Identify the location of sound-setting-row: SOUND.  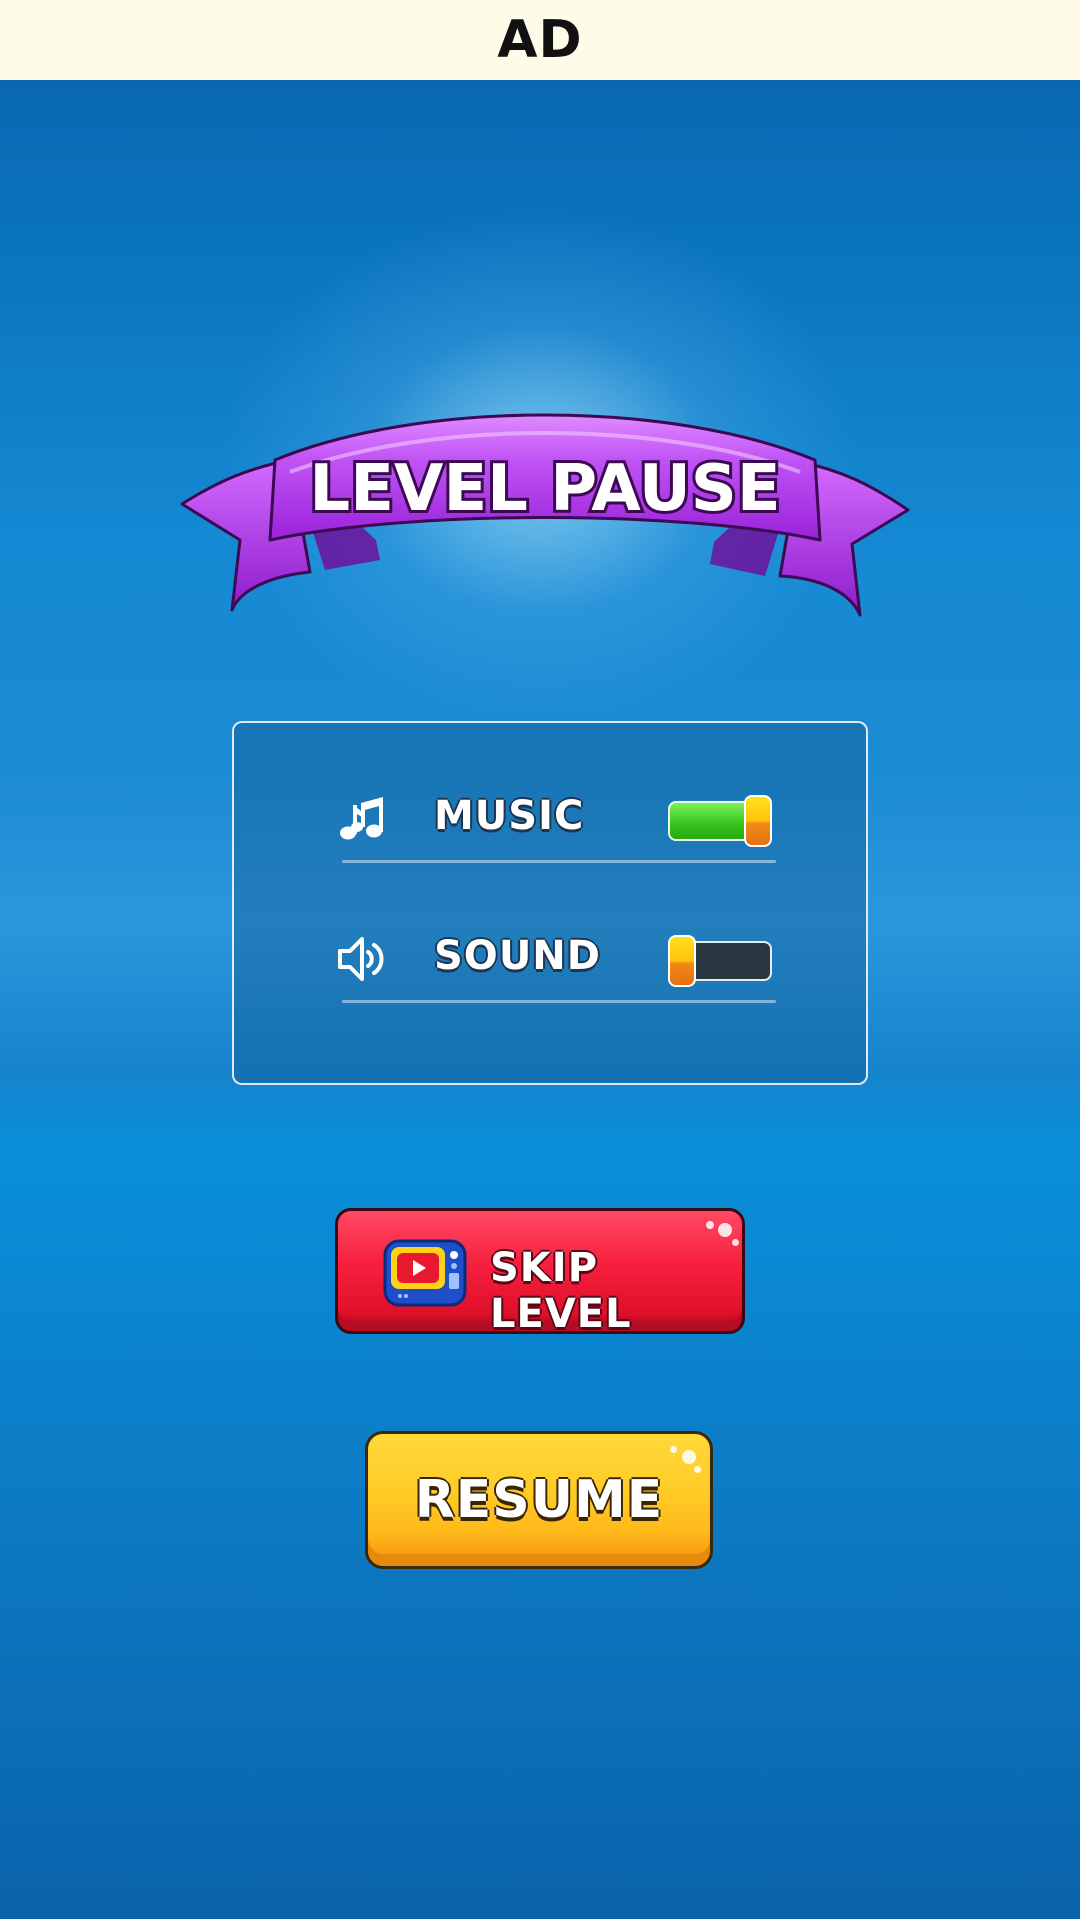
(557, 963).